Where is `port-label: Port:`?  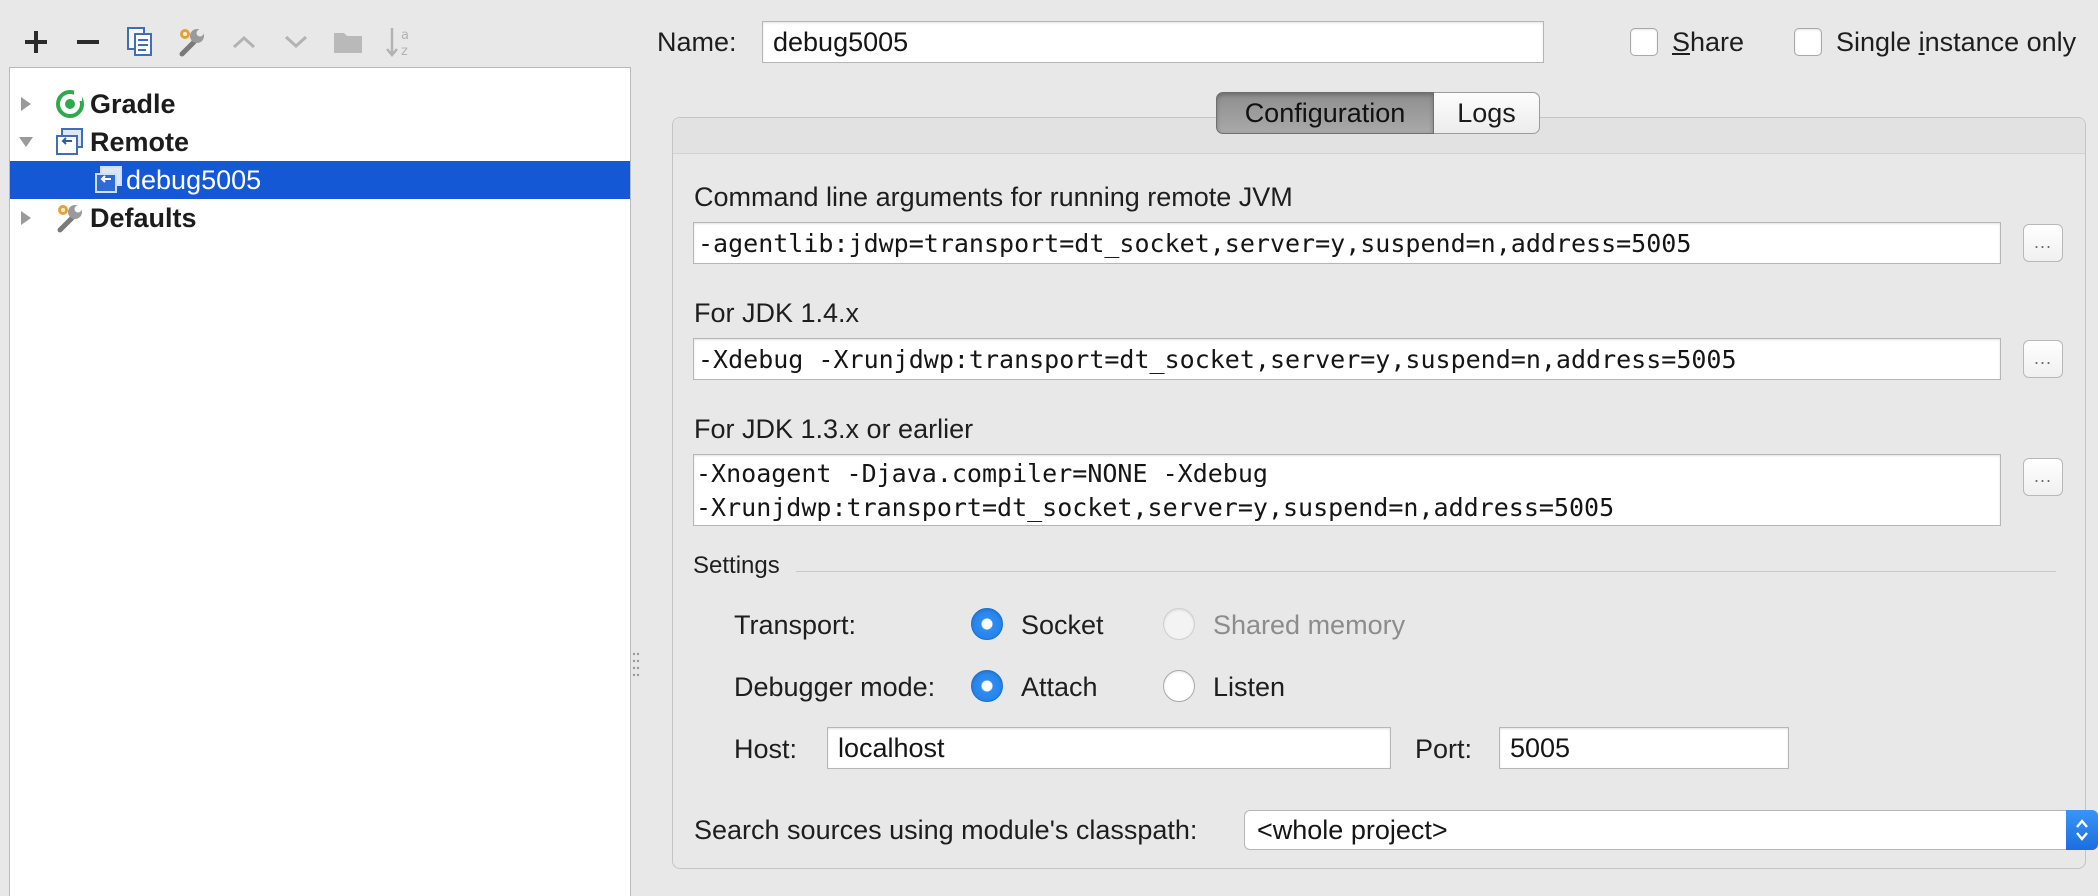 port-label: Port: is located at coordinates (1444, 749).